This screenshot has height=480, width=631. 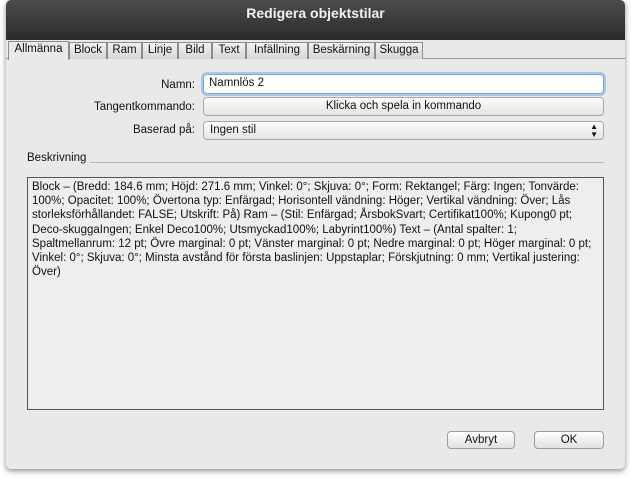 What do you see at coordinates (347, 162) in the screenshot?
I see `section-divider` at bounding box center [347, 162].